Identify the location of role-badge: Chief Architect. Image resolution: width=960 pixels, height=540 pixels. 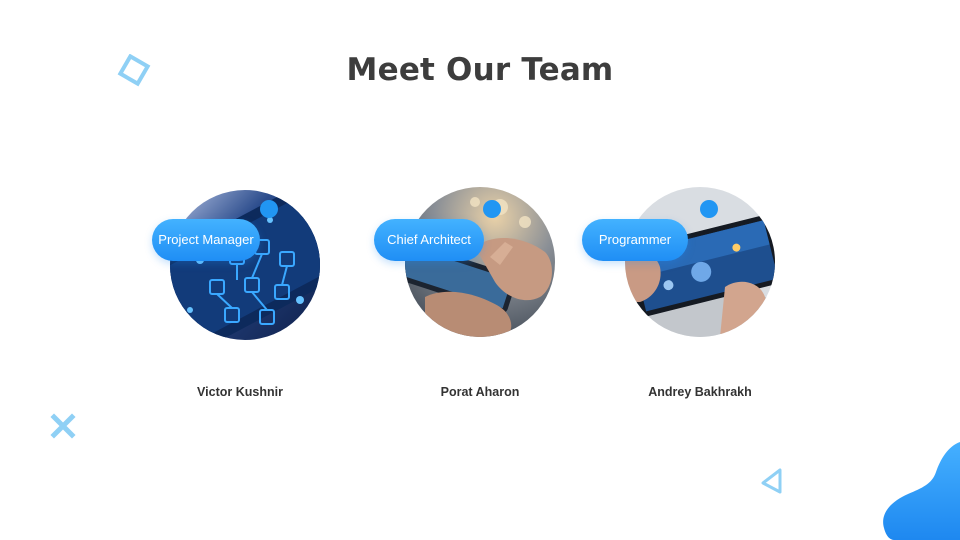
(429, 240).